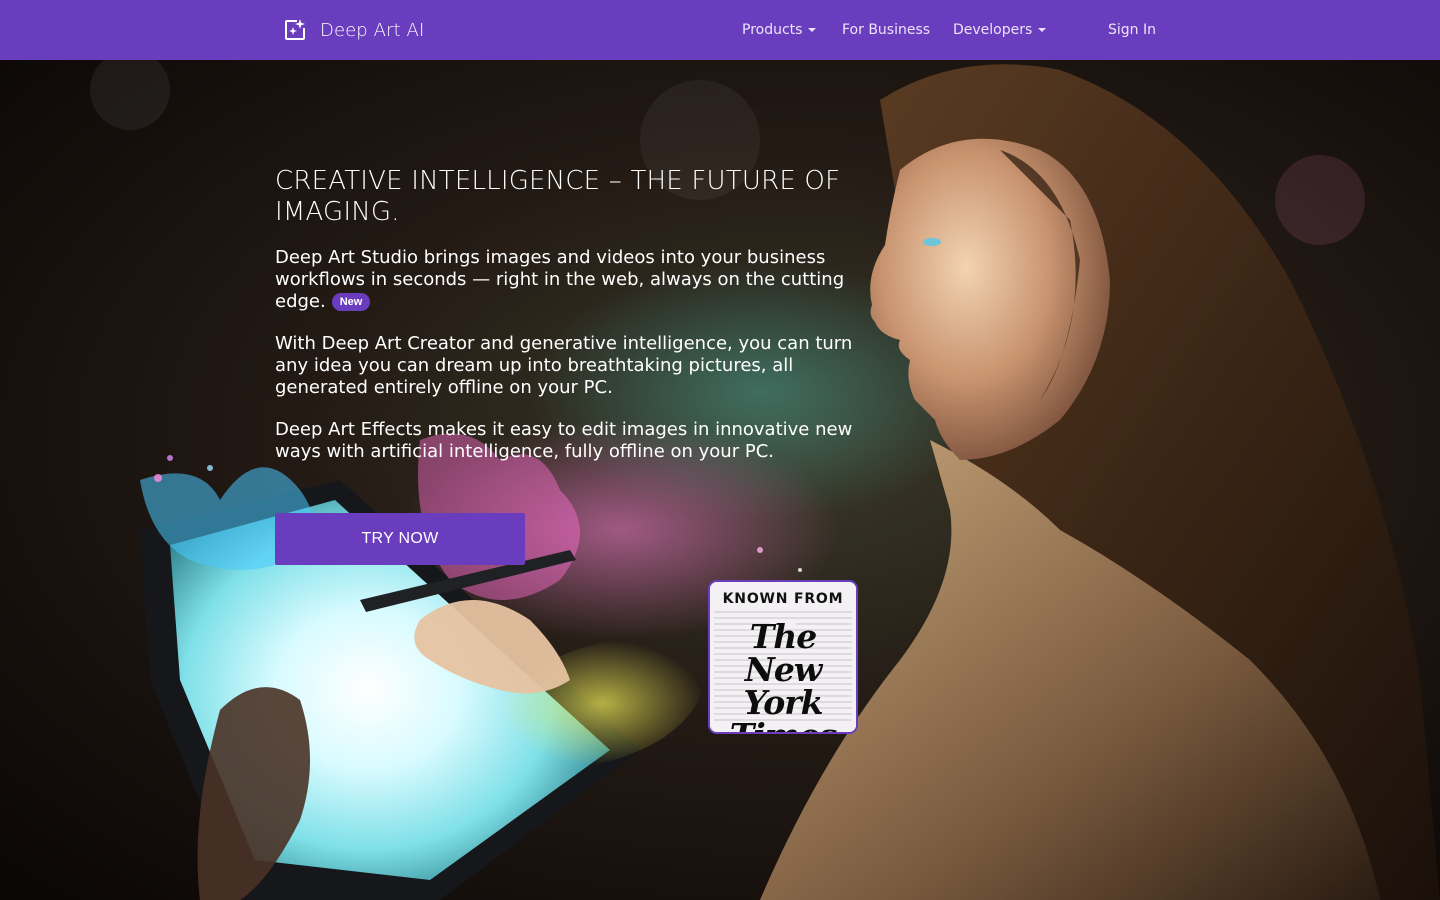  Describe the element at coordinates (783, 725) in the screenshot. I see `nyt-logo-line-3: Times` at that location.